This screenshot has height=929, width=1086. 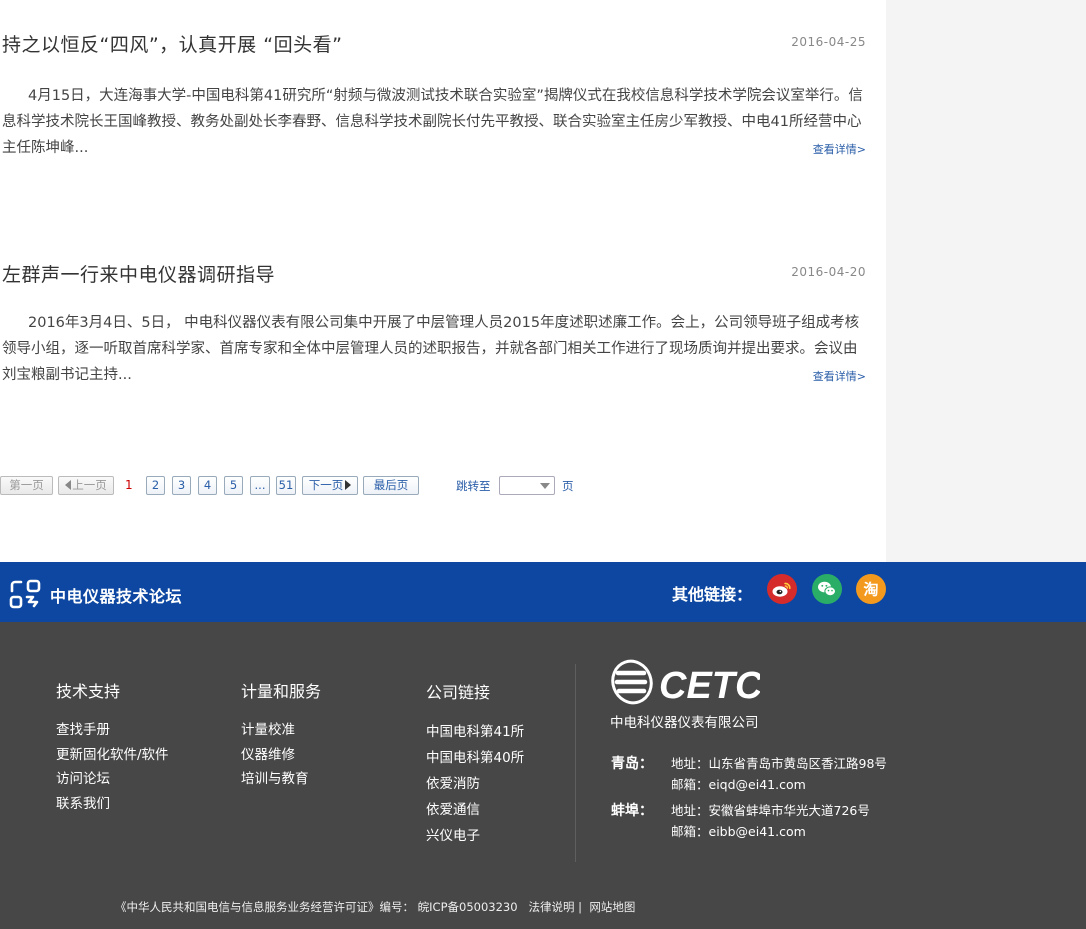 What do you see at coordinates (281, 690) in the screenshot?
I see `footer-column-title: 计量和服务` at bounding box center [281, 690].